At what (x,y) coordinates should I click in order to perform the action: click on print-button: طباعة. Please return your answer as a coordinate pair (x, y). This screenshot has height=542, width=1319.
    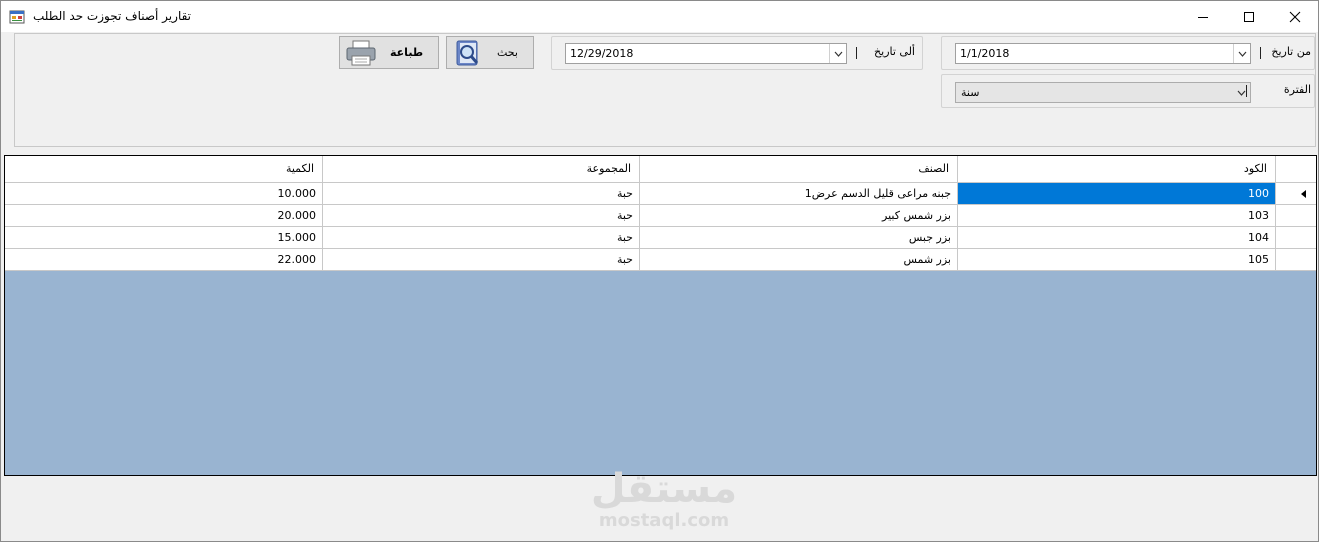
    Looking at the image, I should click on (389, 52).